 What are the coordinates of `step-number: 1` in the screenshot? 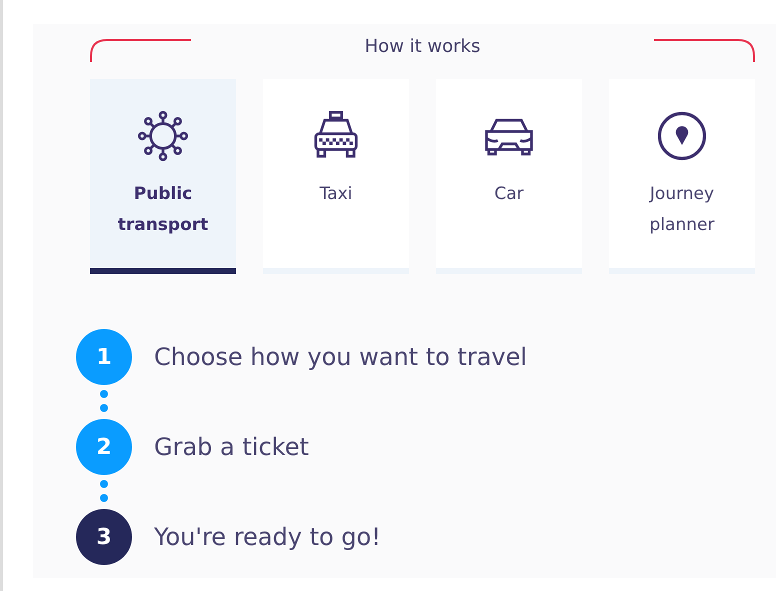 It's located at (104, 357).